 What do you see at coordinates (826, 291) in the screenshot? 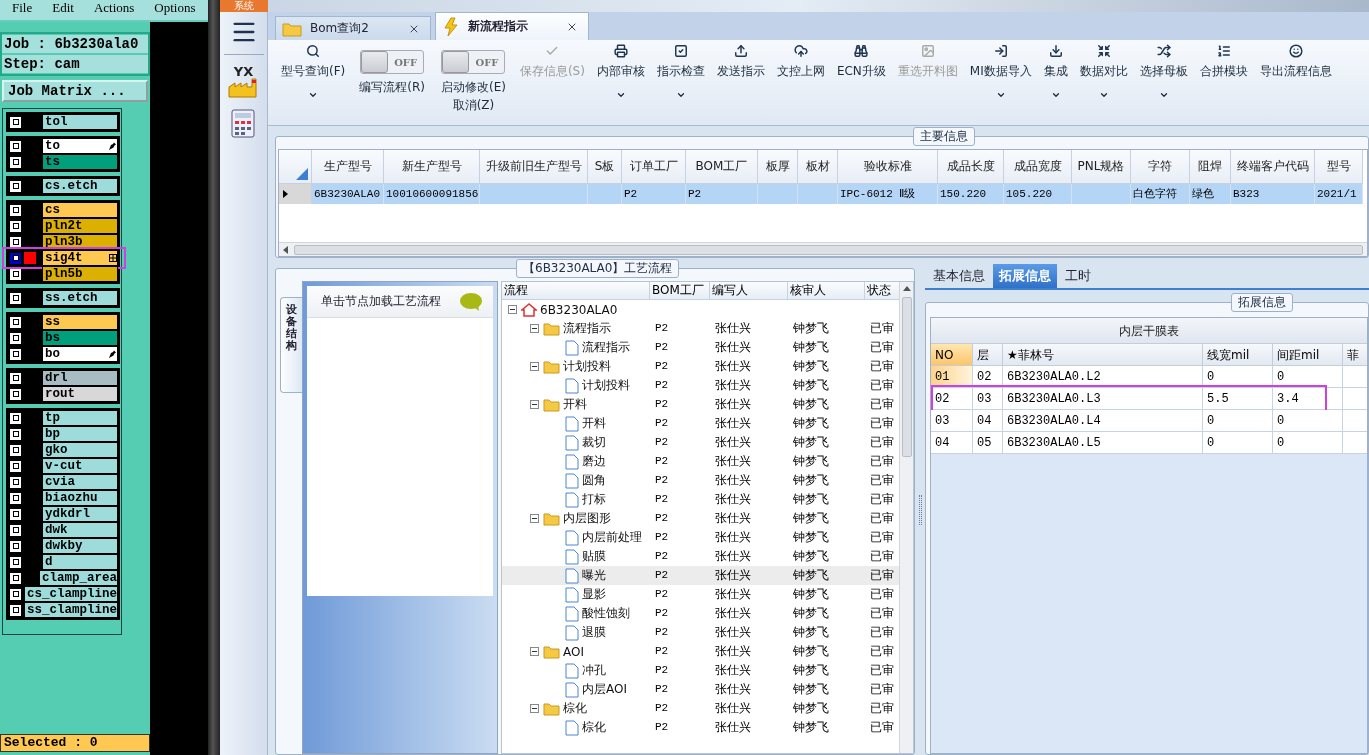
I see `column-header: 核审人` at bounding box center [826, 291].